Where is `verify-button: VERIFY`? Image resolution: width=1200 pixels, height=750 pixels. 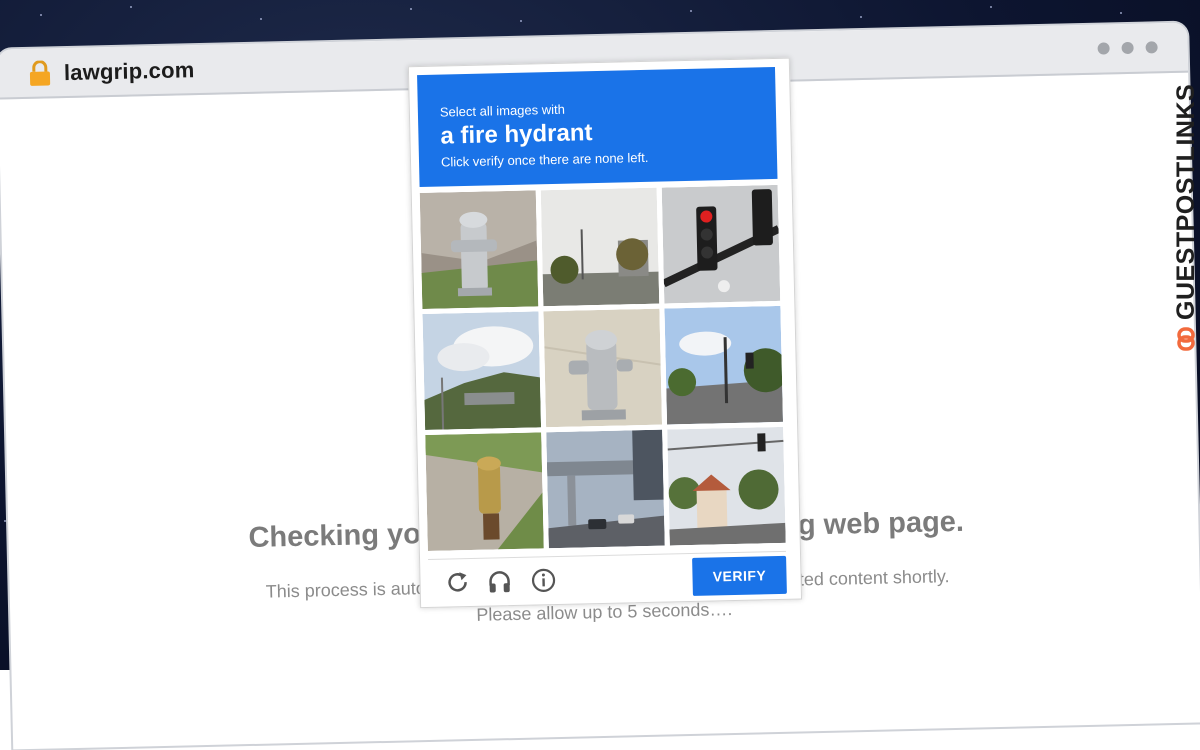
verify-button: VERIFY is located at coordinates (739, 576).